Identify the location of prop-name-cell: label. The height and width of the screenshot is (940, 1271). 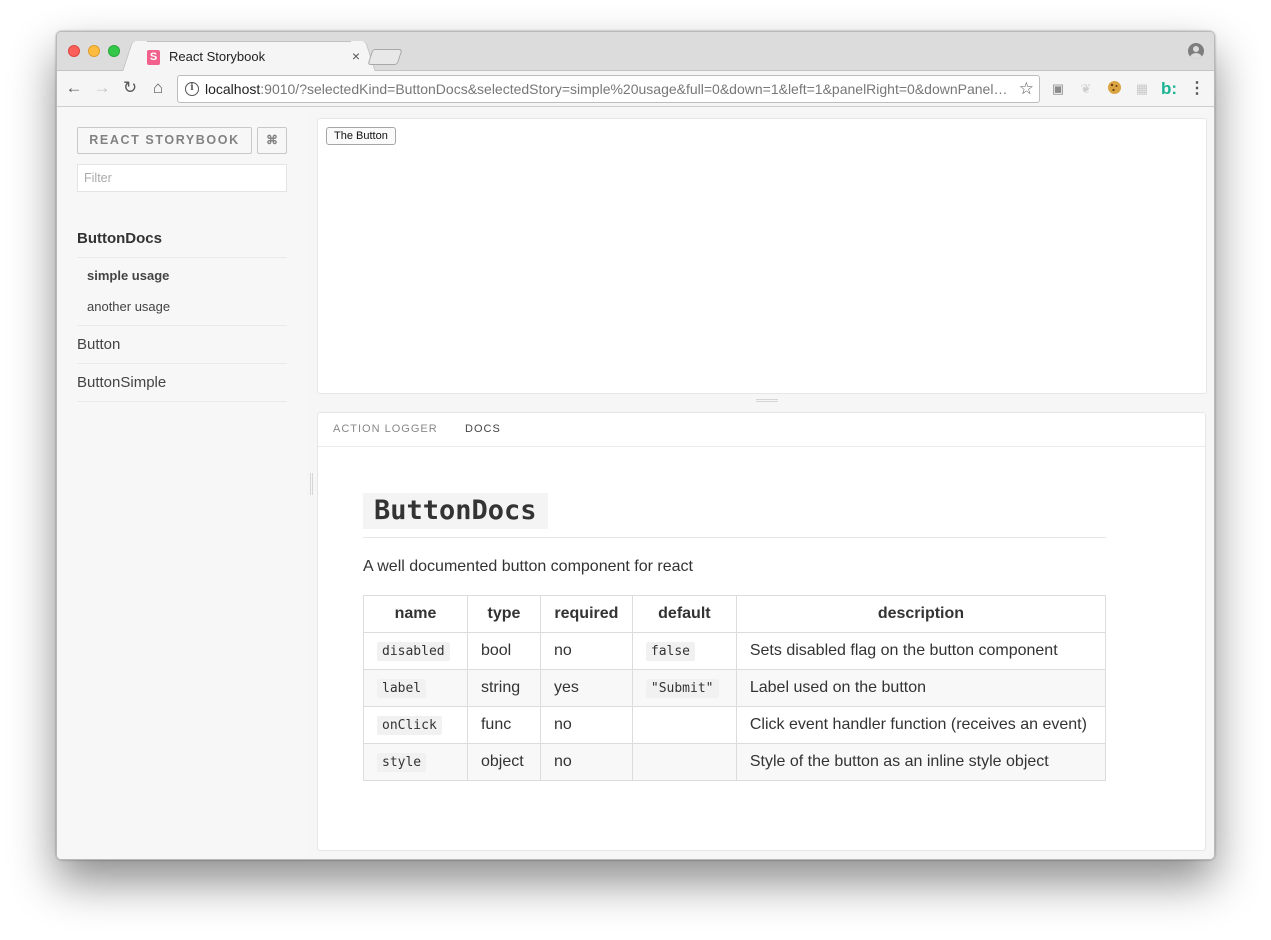
(415, 688).